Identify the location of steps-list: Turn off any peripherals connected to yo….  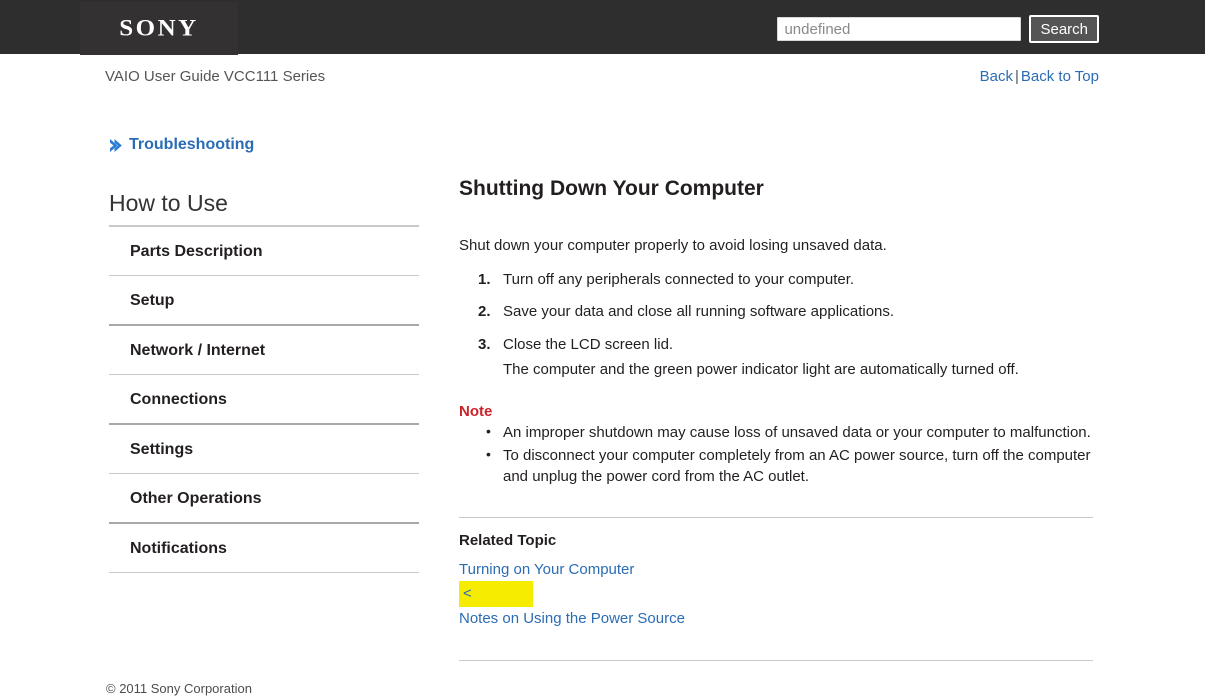
(776, 325).